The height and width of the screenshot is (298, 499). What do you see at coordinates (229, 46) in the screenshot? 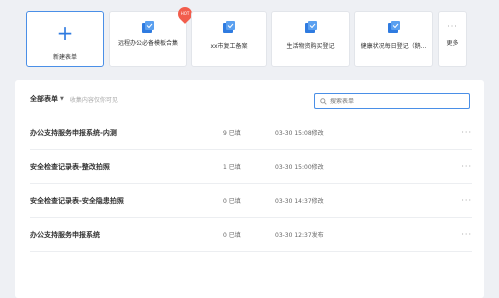
I see `template-label: xx市复工备案` at bounding box center [229, 46].